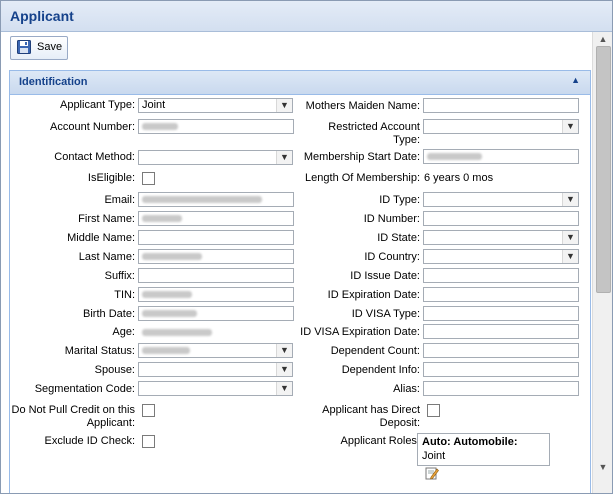 The width and height of the screenshot is (613, 494). Describe the element at coordinates (501, 313) in the screenshot. I see `id-visa-type-field` at that location.